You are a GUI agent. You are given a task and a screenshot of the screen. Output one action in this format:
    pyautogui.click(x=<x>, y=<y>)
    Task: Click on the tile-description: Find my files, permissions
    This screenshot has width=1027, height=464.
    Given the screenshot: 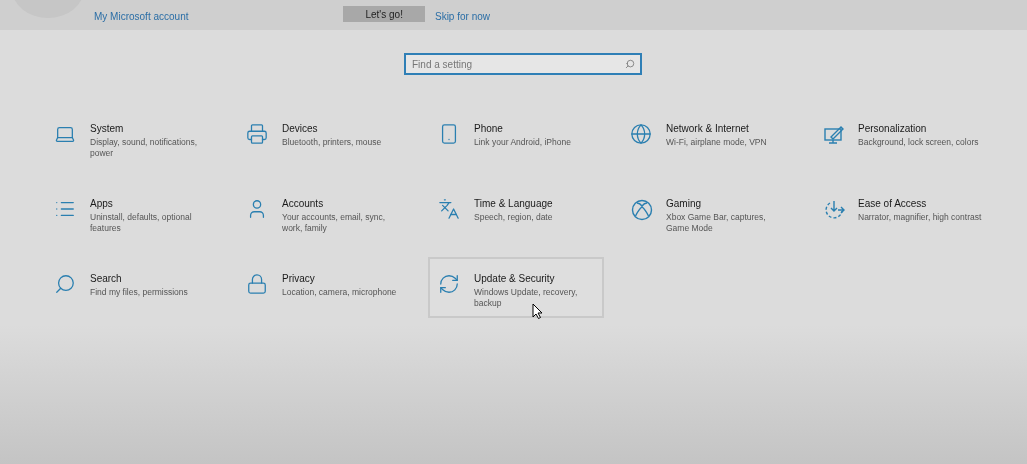 What is the action you would take?
    pyautogui.click(x=139, y=292)
    